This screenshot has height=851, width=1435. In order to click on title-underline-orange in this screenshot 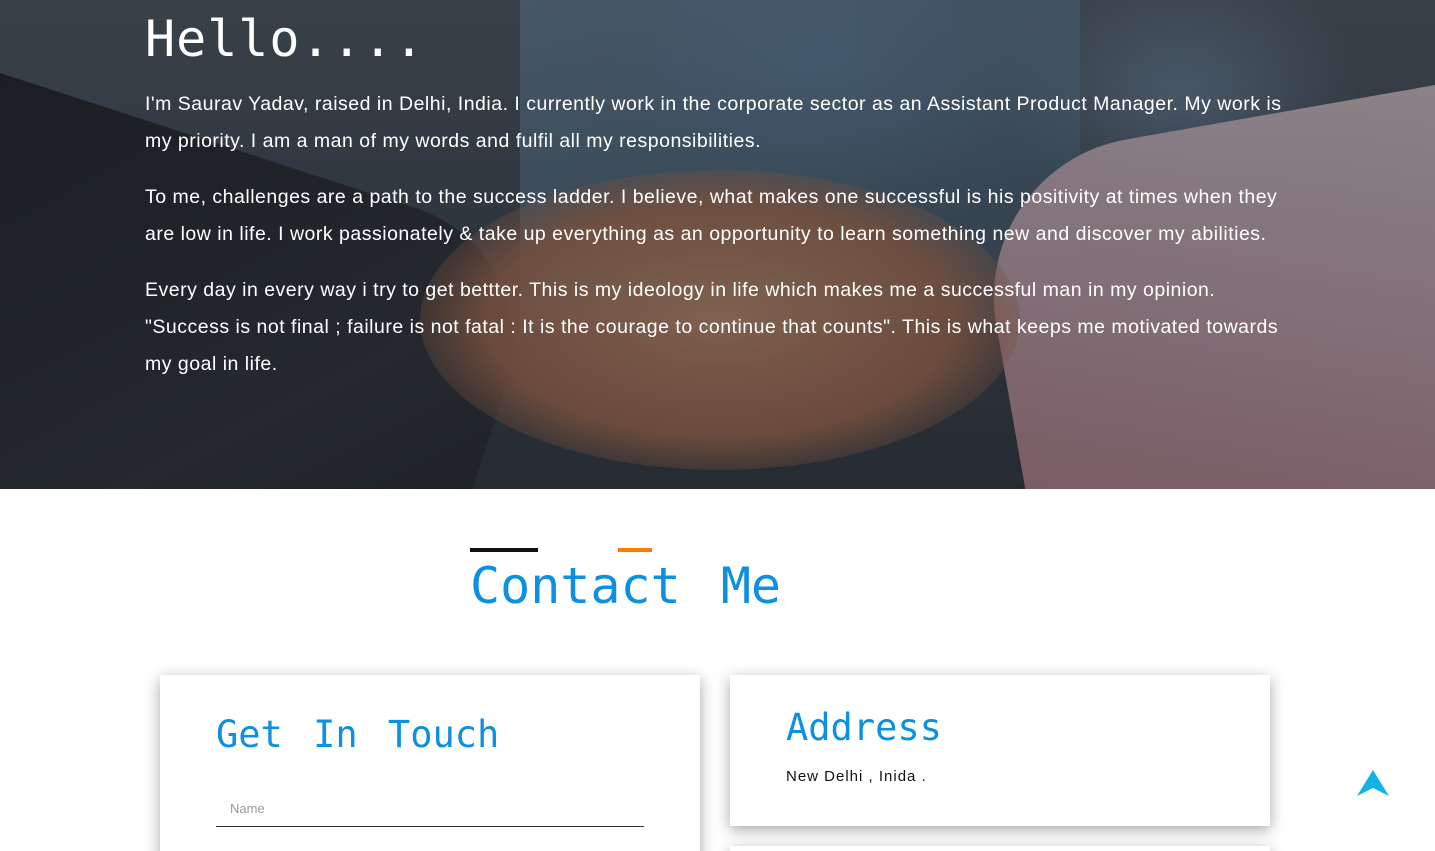, I will do `click(635, 550)`.